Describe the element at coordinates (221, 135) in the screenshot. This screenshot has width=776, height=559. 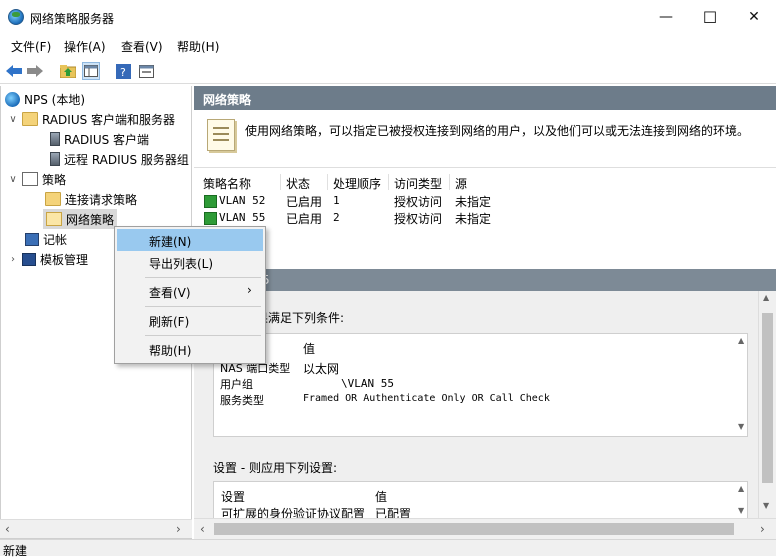
I see `document-icon` at that location.